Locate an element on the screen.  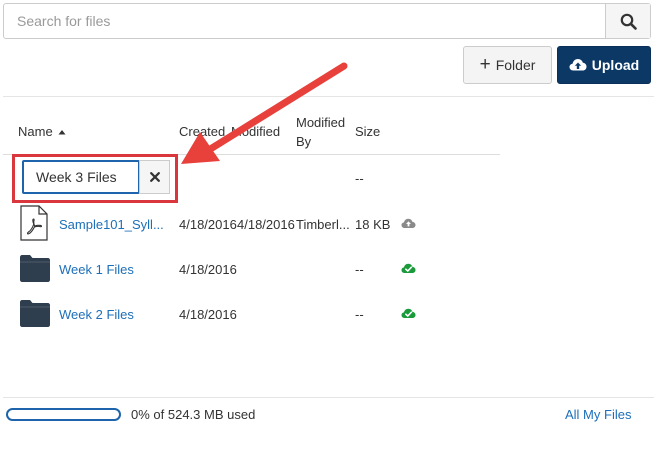
new-folder-label: Folder is located at coordinates (515, 65).